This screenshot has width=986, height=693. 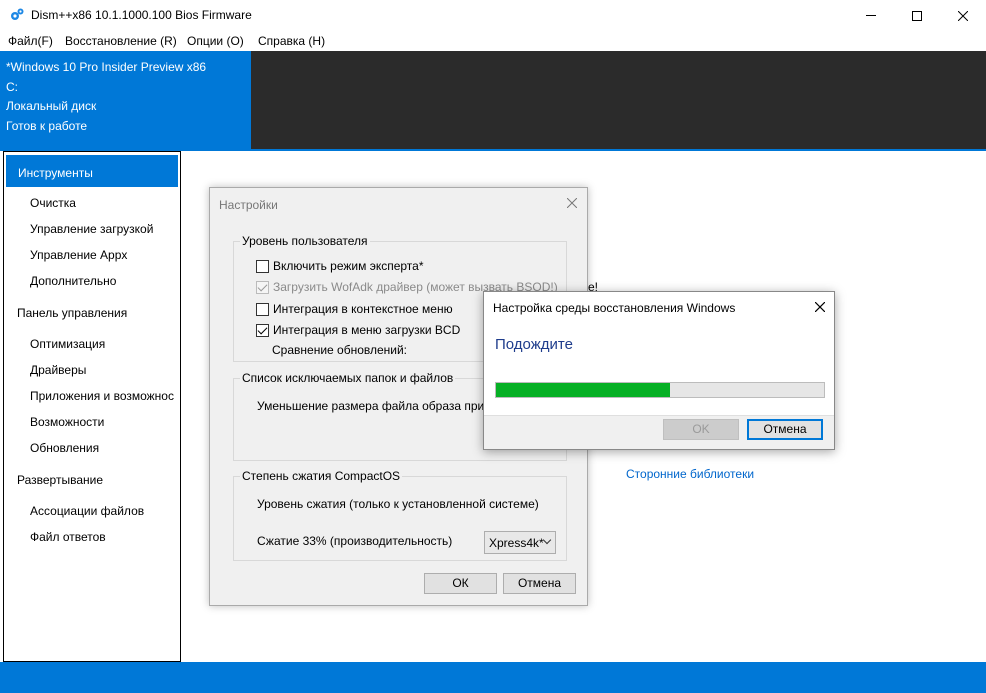 What do you see at coordinates (785, 429) in the screenshot?
I see `progress-cancel-button: Отмена` at bounding box center [785, 429].